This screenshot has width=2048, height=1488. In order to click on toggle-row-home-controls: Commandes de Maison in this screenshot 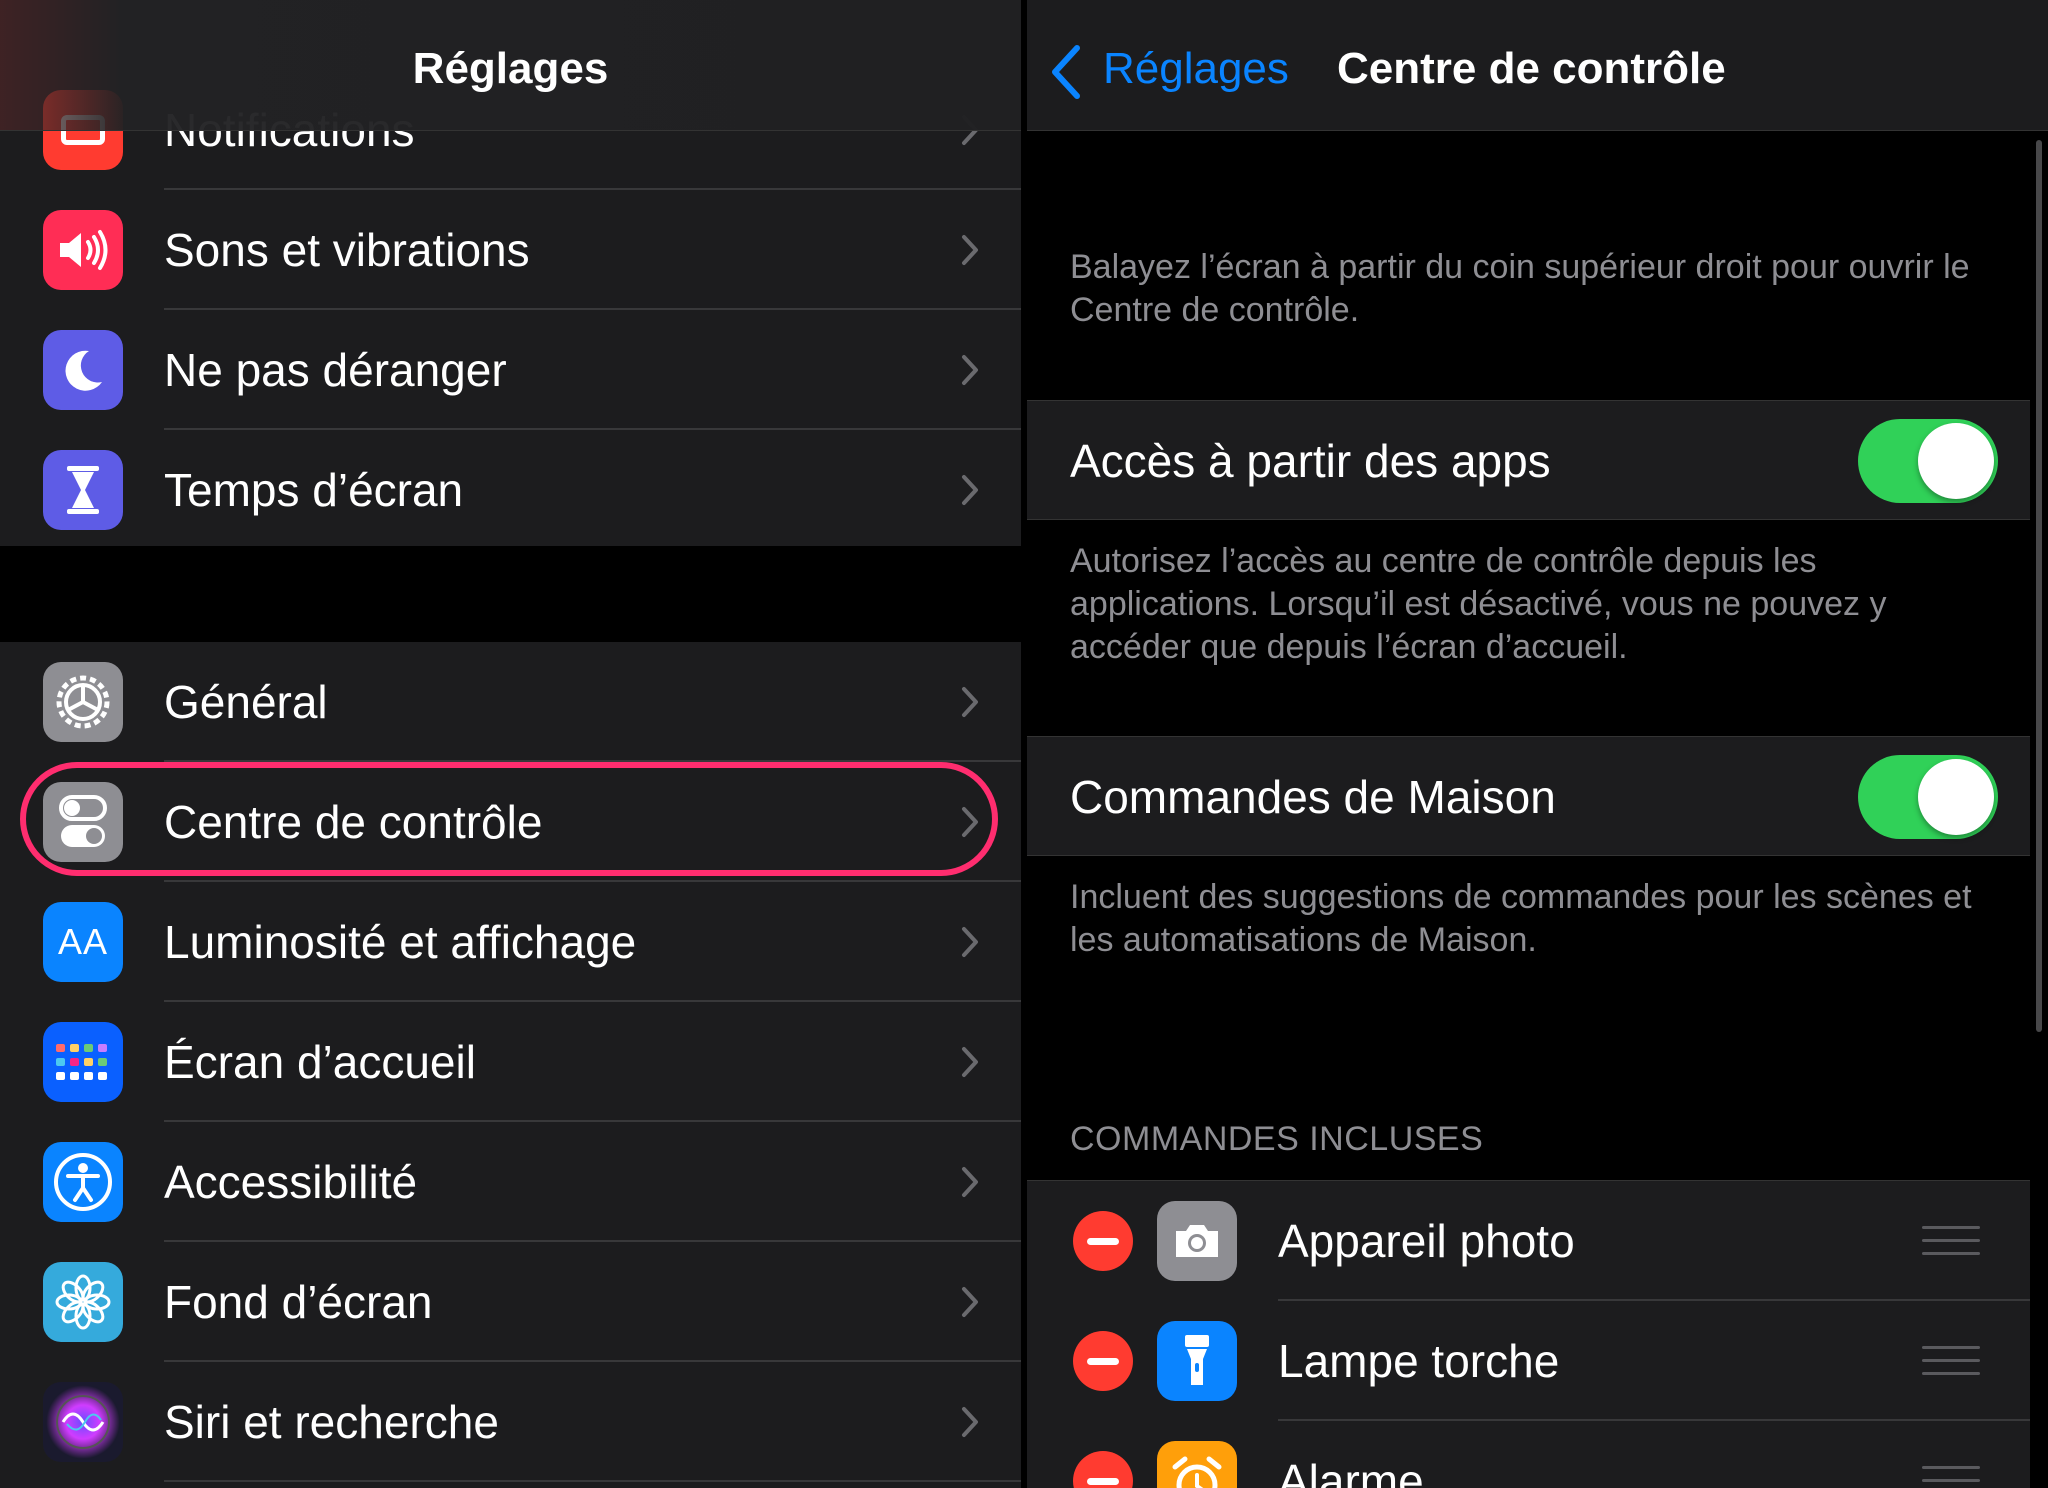, I will do `click(1528, 796)`.